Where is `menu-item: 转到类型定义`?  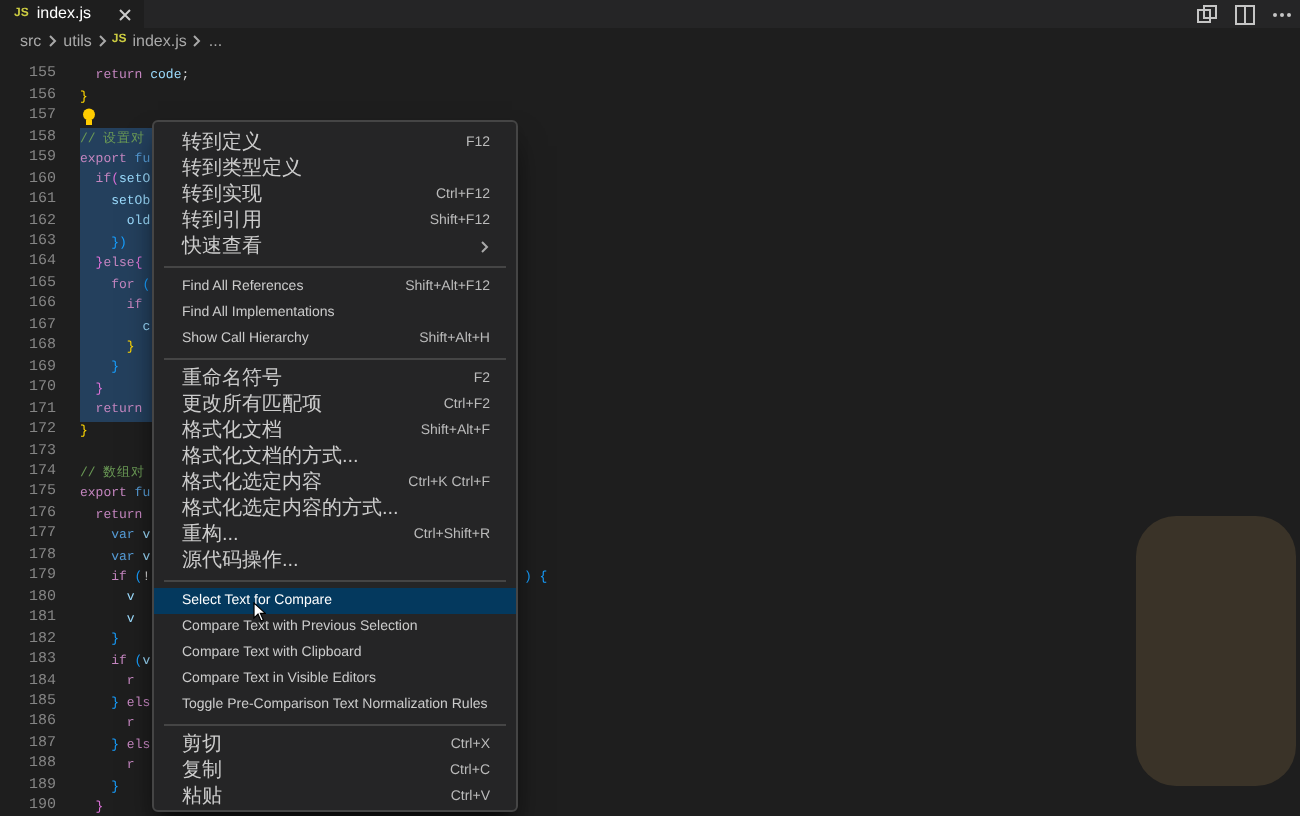 menu-item: 转到类型定义 is located at coordinates (335, 169).